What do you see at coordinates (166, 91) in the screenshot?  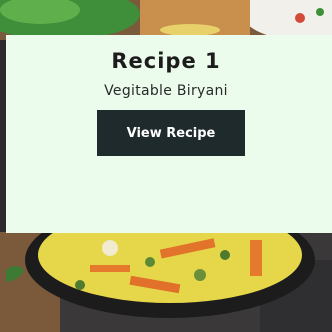 I see `recipe-subtitle: Vegitable Biryani` at bounding box center [166, 91].